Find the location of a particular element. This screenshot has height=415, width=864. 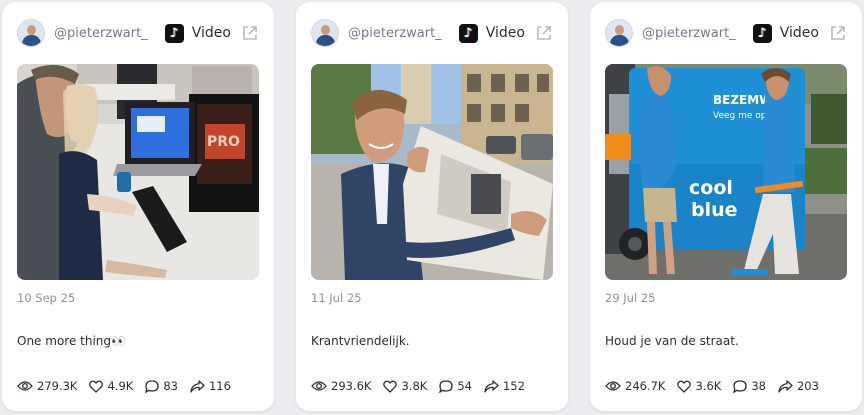

post-date: 10 Sep 25 is located at coordinates (46, 298).